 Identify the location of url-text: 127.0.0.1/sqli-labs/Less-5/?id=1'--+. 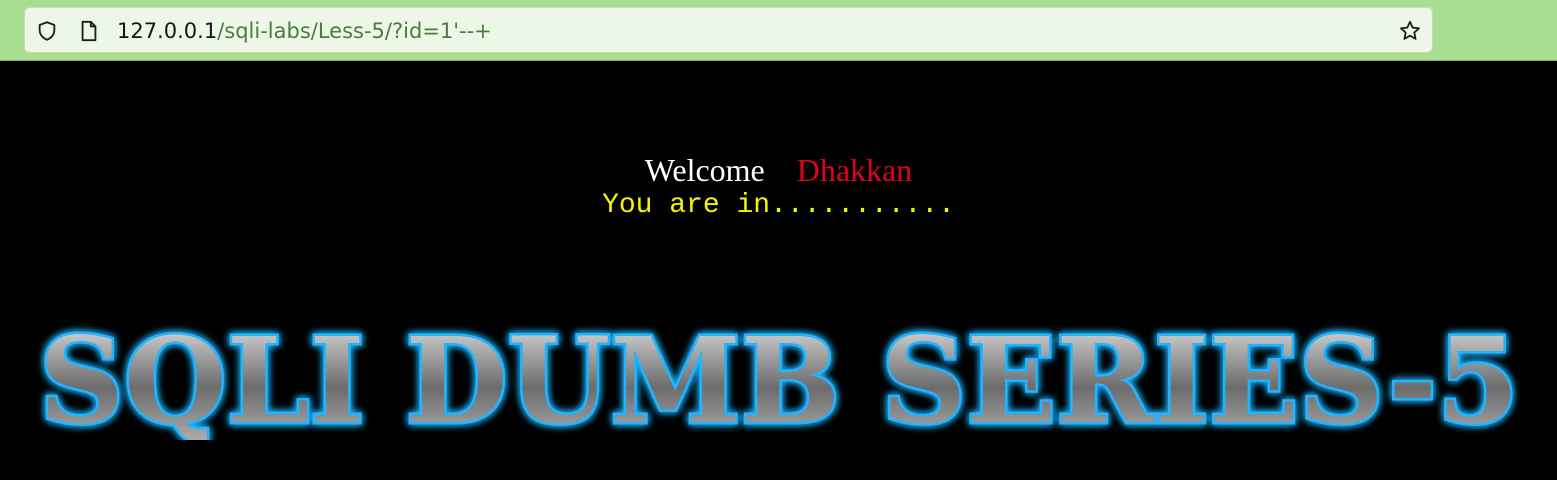
(304, 31).